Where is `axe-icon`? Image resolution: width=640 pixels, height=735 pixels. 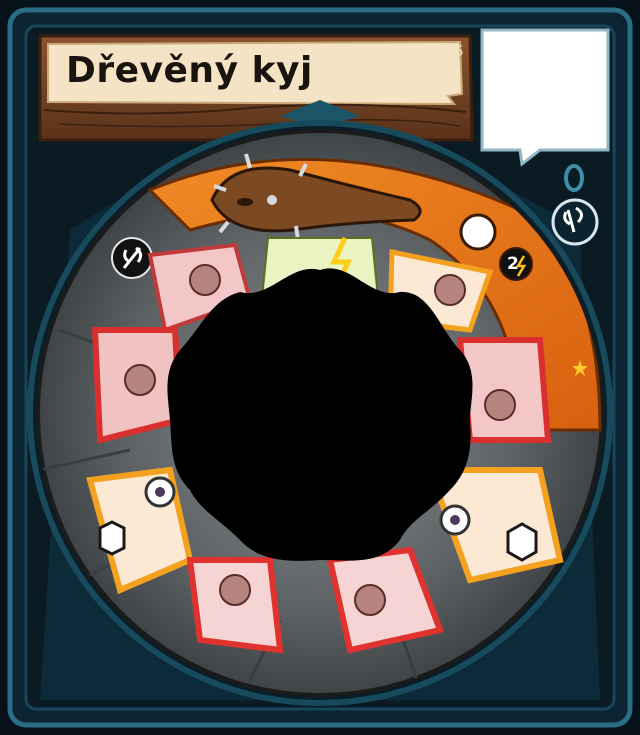
axe-icon is located at coordinates (132, 258).